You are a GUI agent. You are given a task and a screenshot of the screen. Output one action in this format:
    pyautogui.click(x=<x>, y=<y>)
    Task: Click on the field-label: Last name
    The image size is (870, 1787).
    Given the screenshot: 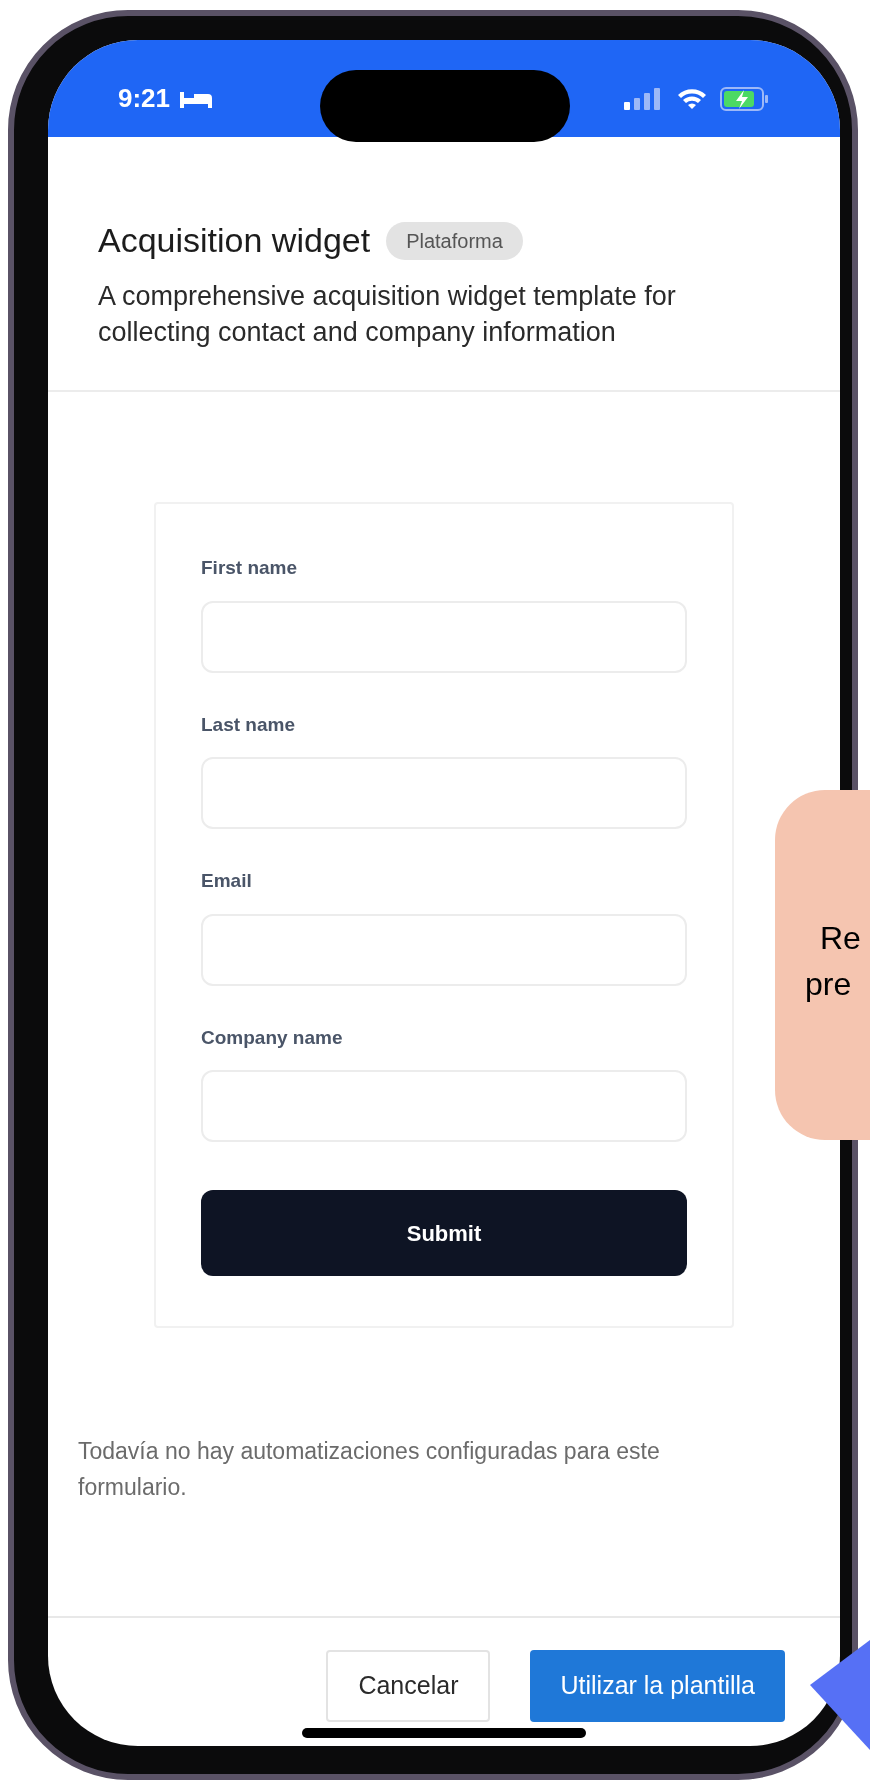 What is the action you would take?
    pyautogui.click(x=248, y=724)
    